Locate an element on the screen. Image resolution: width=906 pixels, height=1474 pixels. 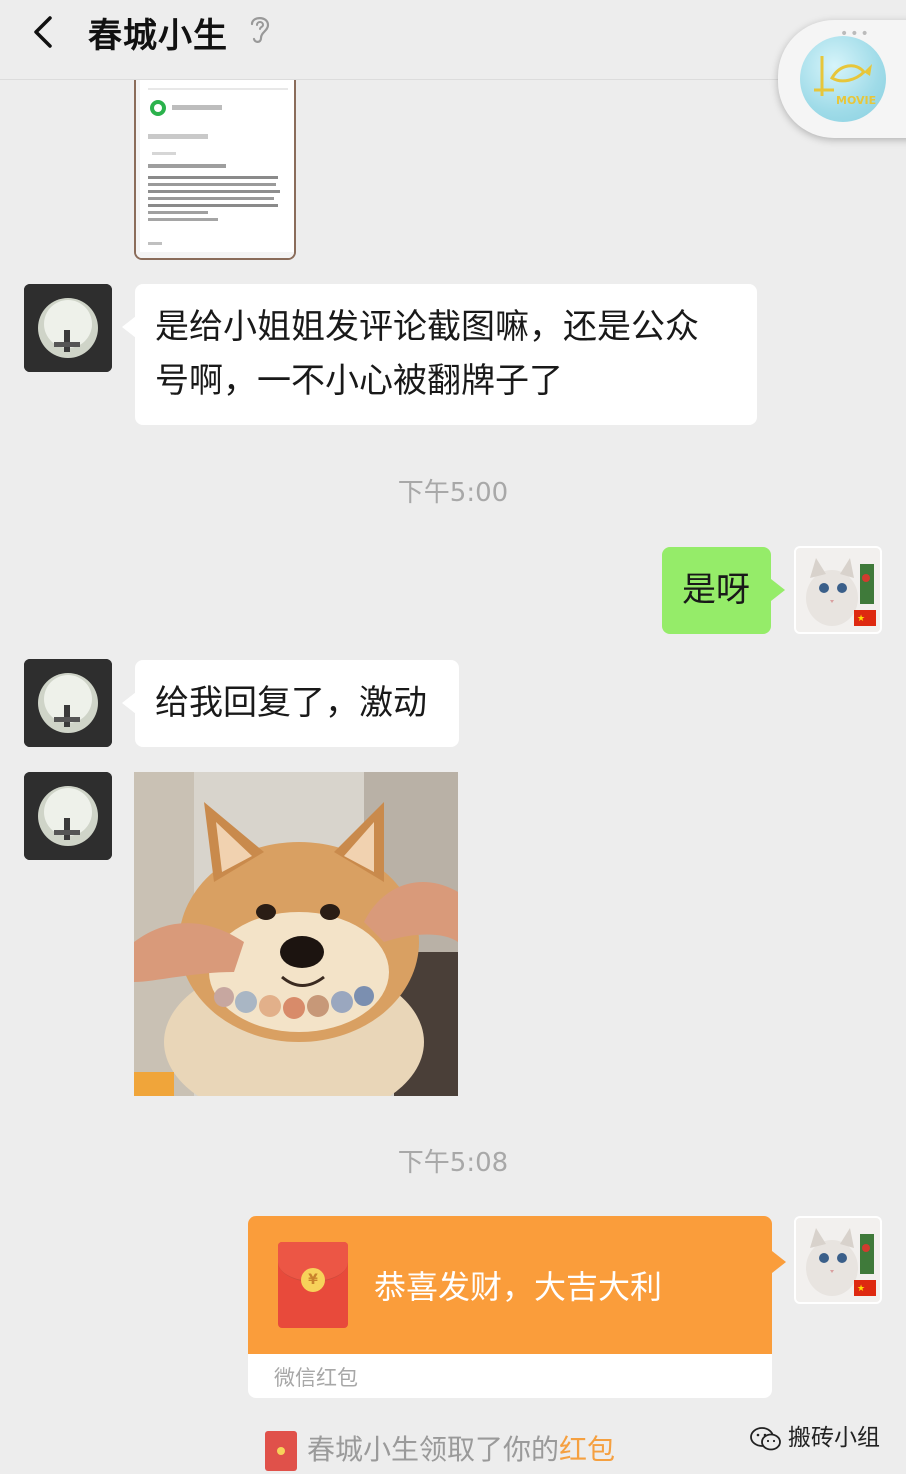
message-bubble-outgoing: 是呀 is located at coordinates (716, 590).